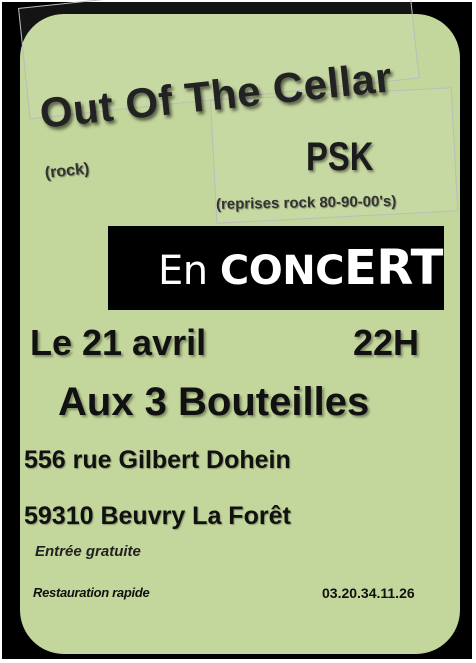  Describe the element at coordinates (306, 202) in the screenshot. I see `band2-genre: (reprises rock 80-90-00's)` at that location.